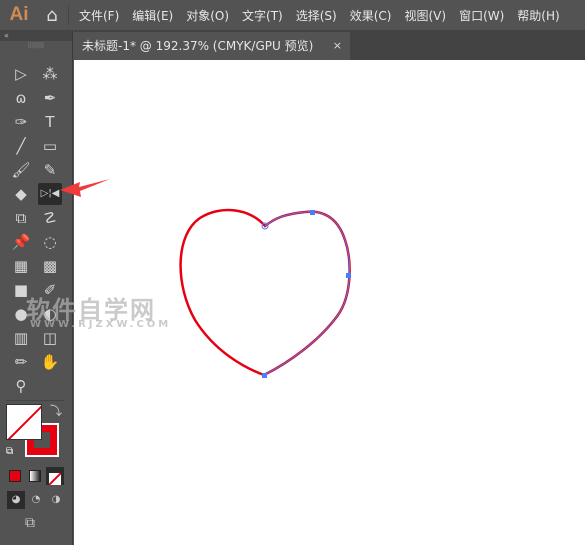 This screenshot has width=585, height=545. I want to click on default-colors-icon: ⧉, so click(9, 451).